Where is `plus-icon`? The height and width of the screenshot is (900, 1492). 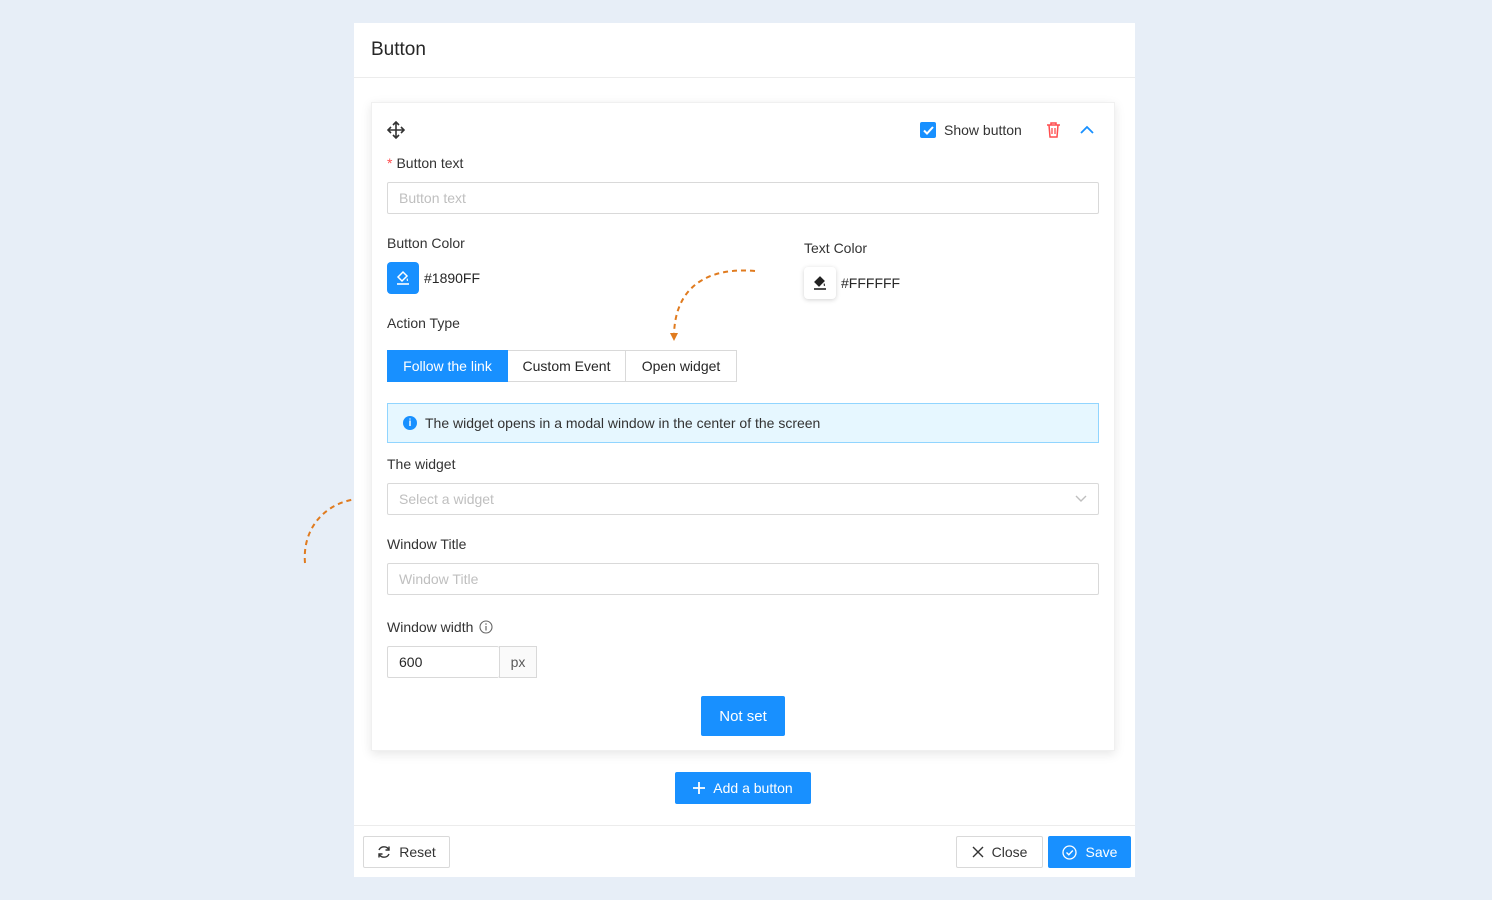 plus-icon is located at coordinates (699, 788).